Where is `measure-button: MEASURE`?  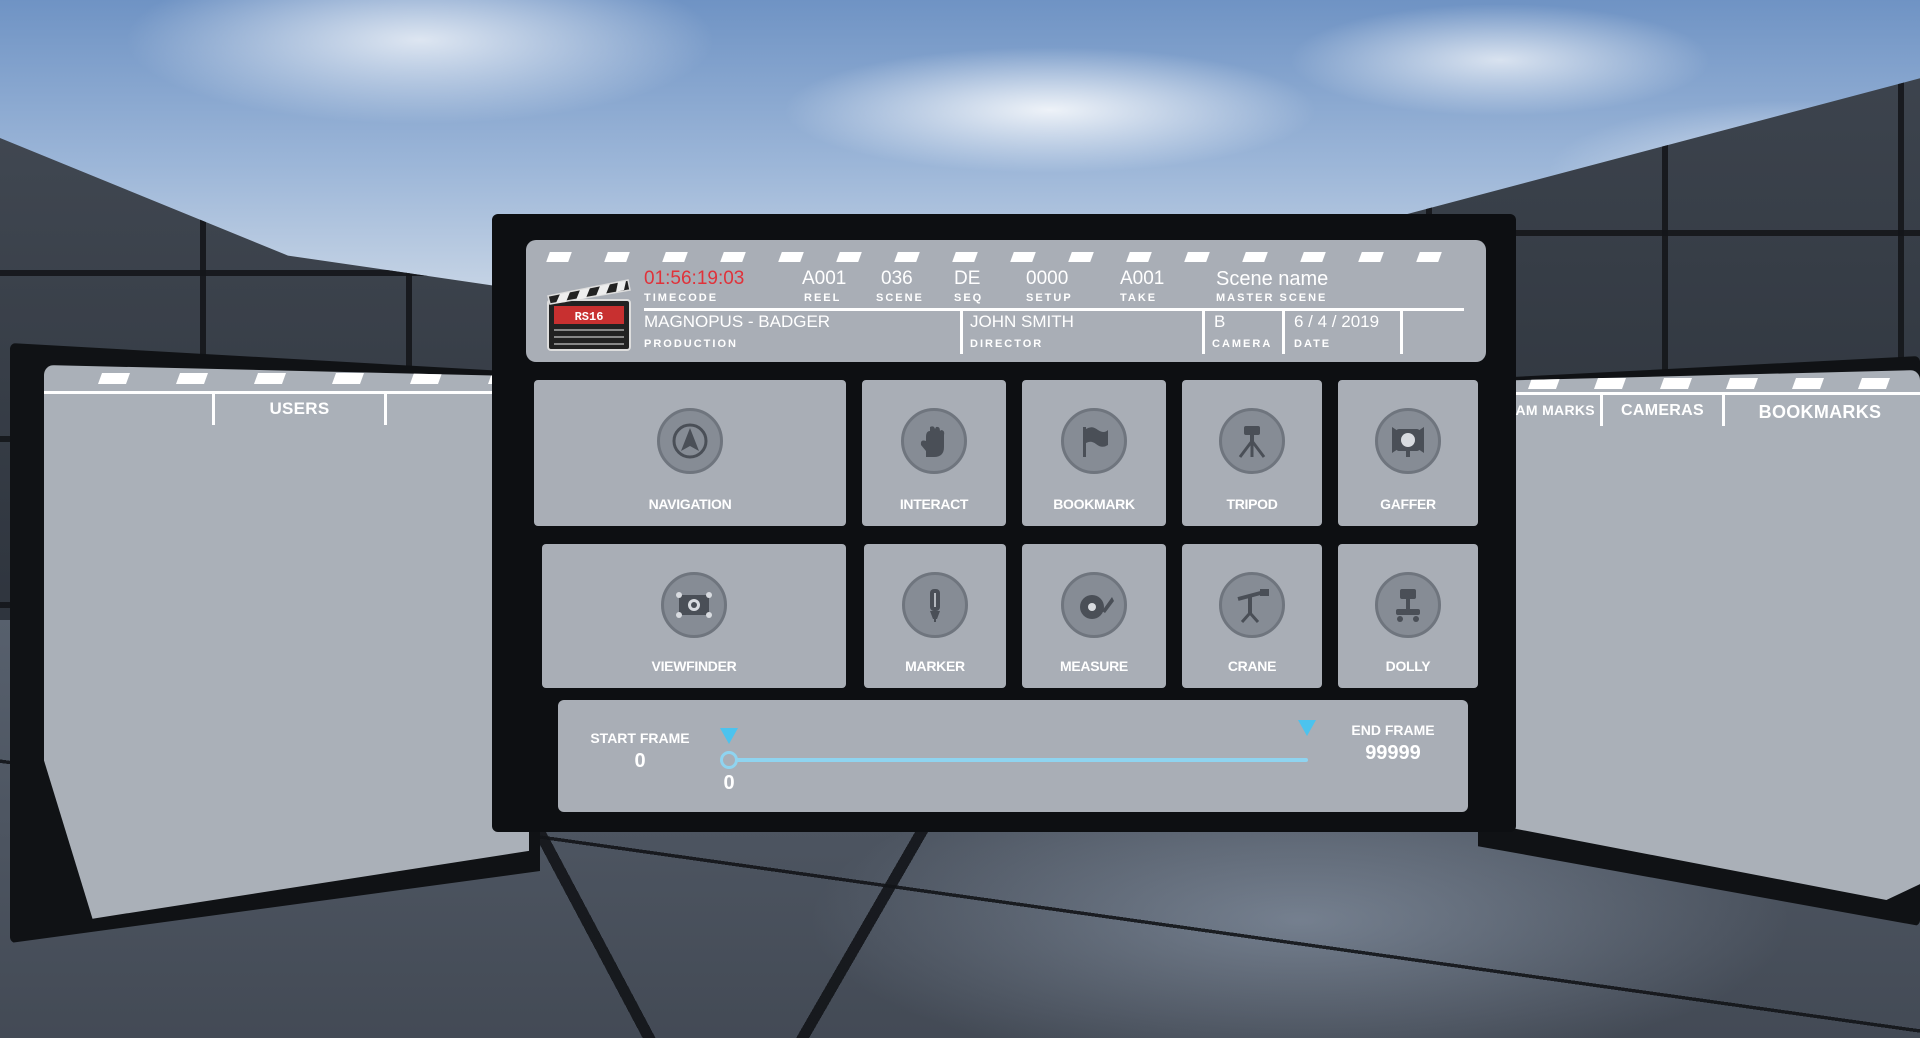
measure-button: MEASURE is located at coordinates (1094, 616).